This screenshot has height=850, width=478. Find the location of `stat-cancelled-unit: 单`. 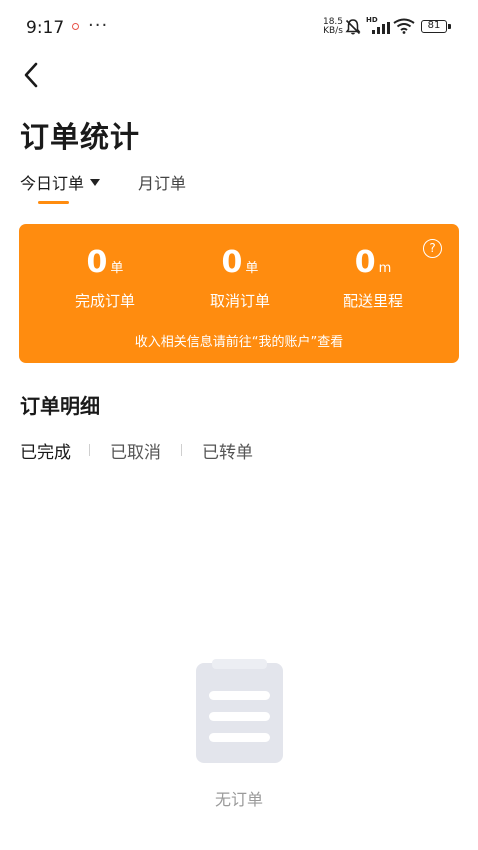

stat-cancelled-unit: 单 is located at coordinates (252, 268).